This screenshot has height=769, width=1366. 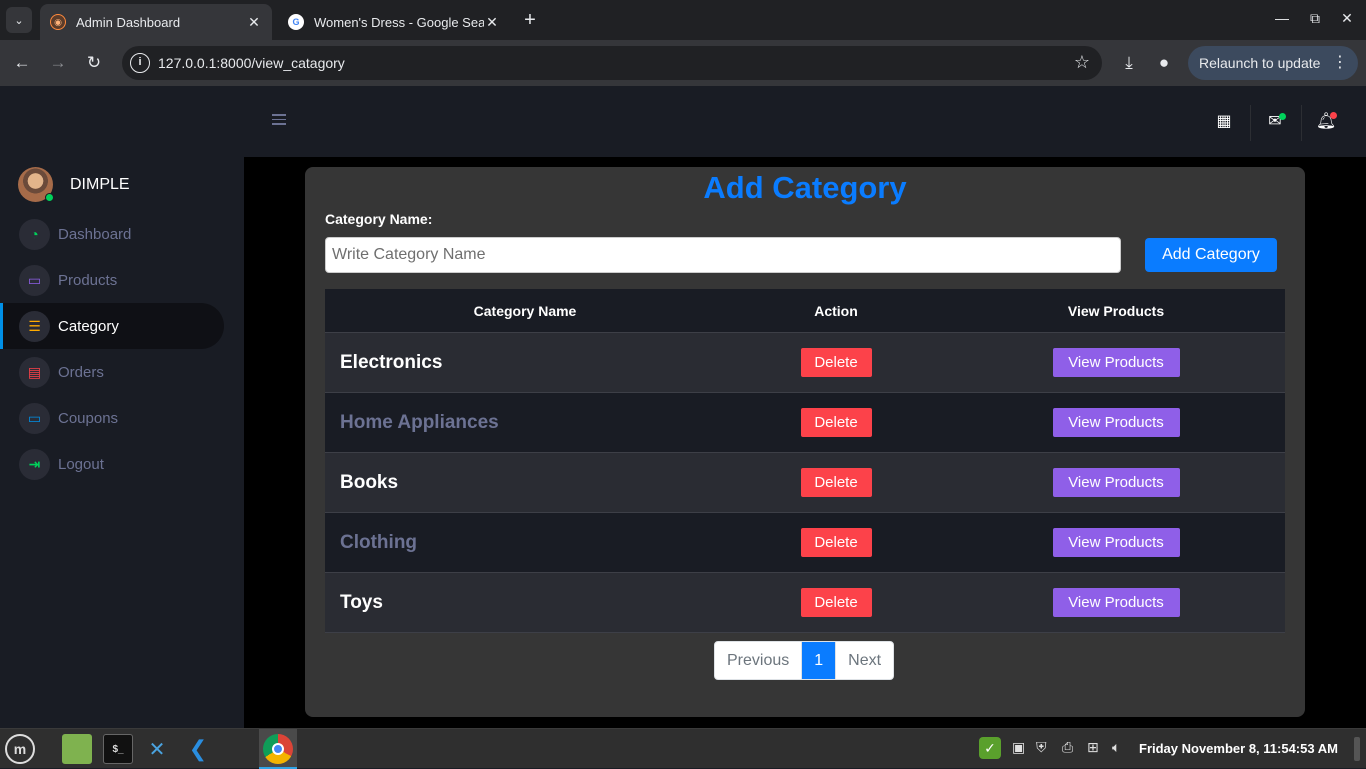 I want to click on table-row: Home Appliances Delete View Products, so click(x=805, y=423).